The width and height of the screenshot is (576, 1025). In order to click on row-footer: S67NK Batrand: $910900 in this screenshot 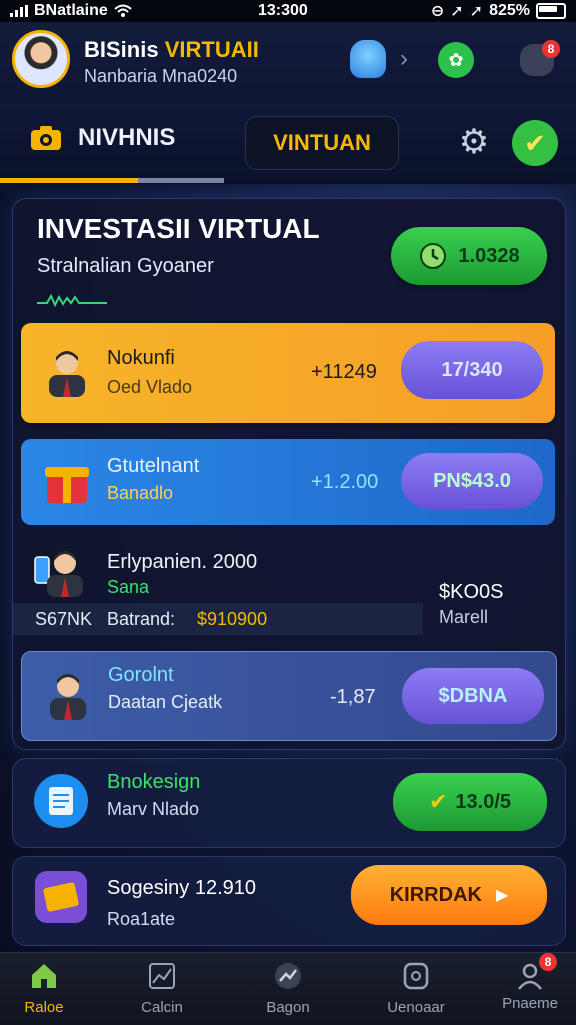, I will do `click(218, 619)`.